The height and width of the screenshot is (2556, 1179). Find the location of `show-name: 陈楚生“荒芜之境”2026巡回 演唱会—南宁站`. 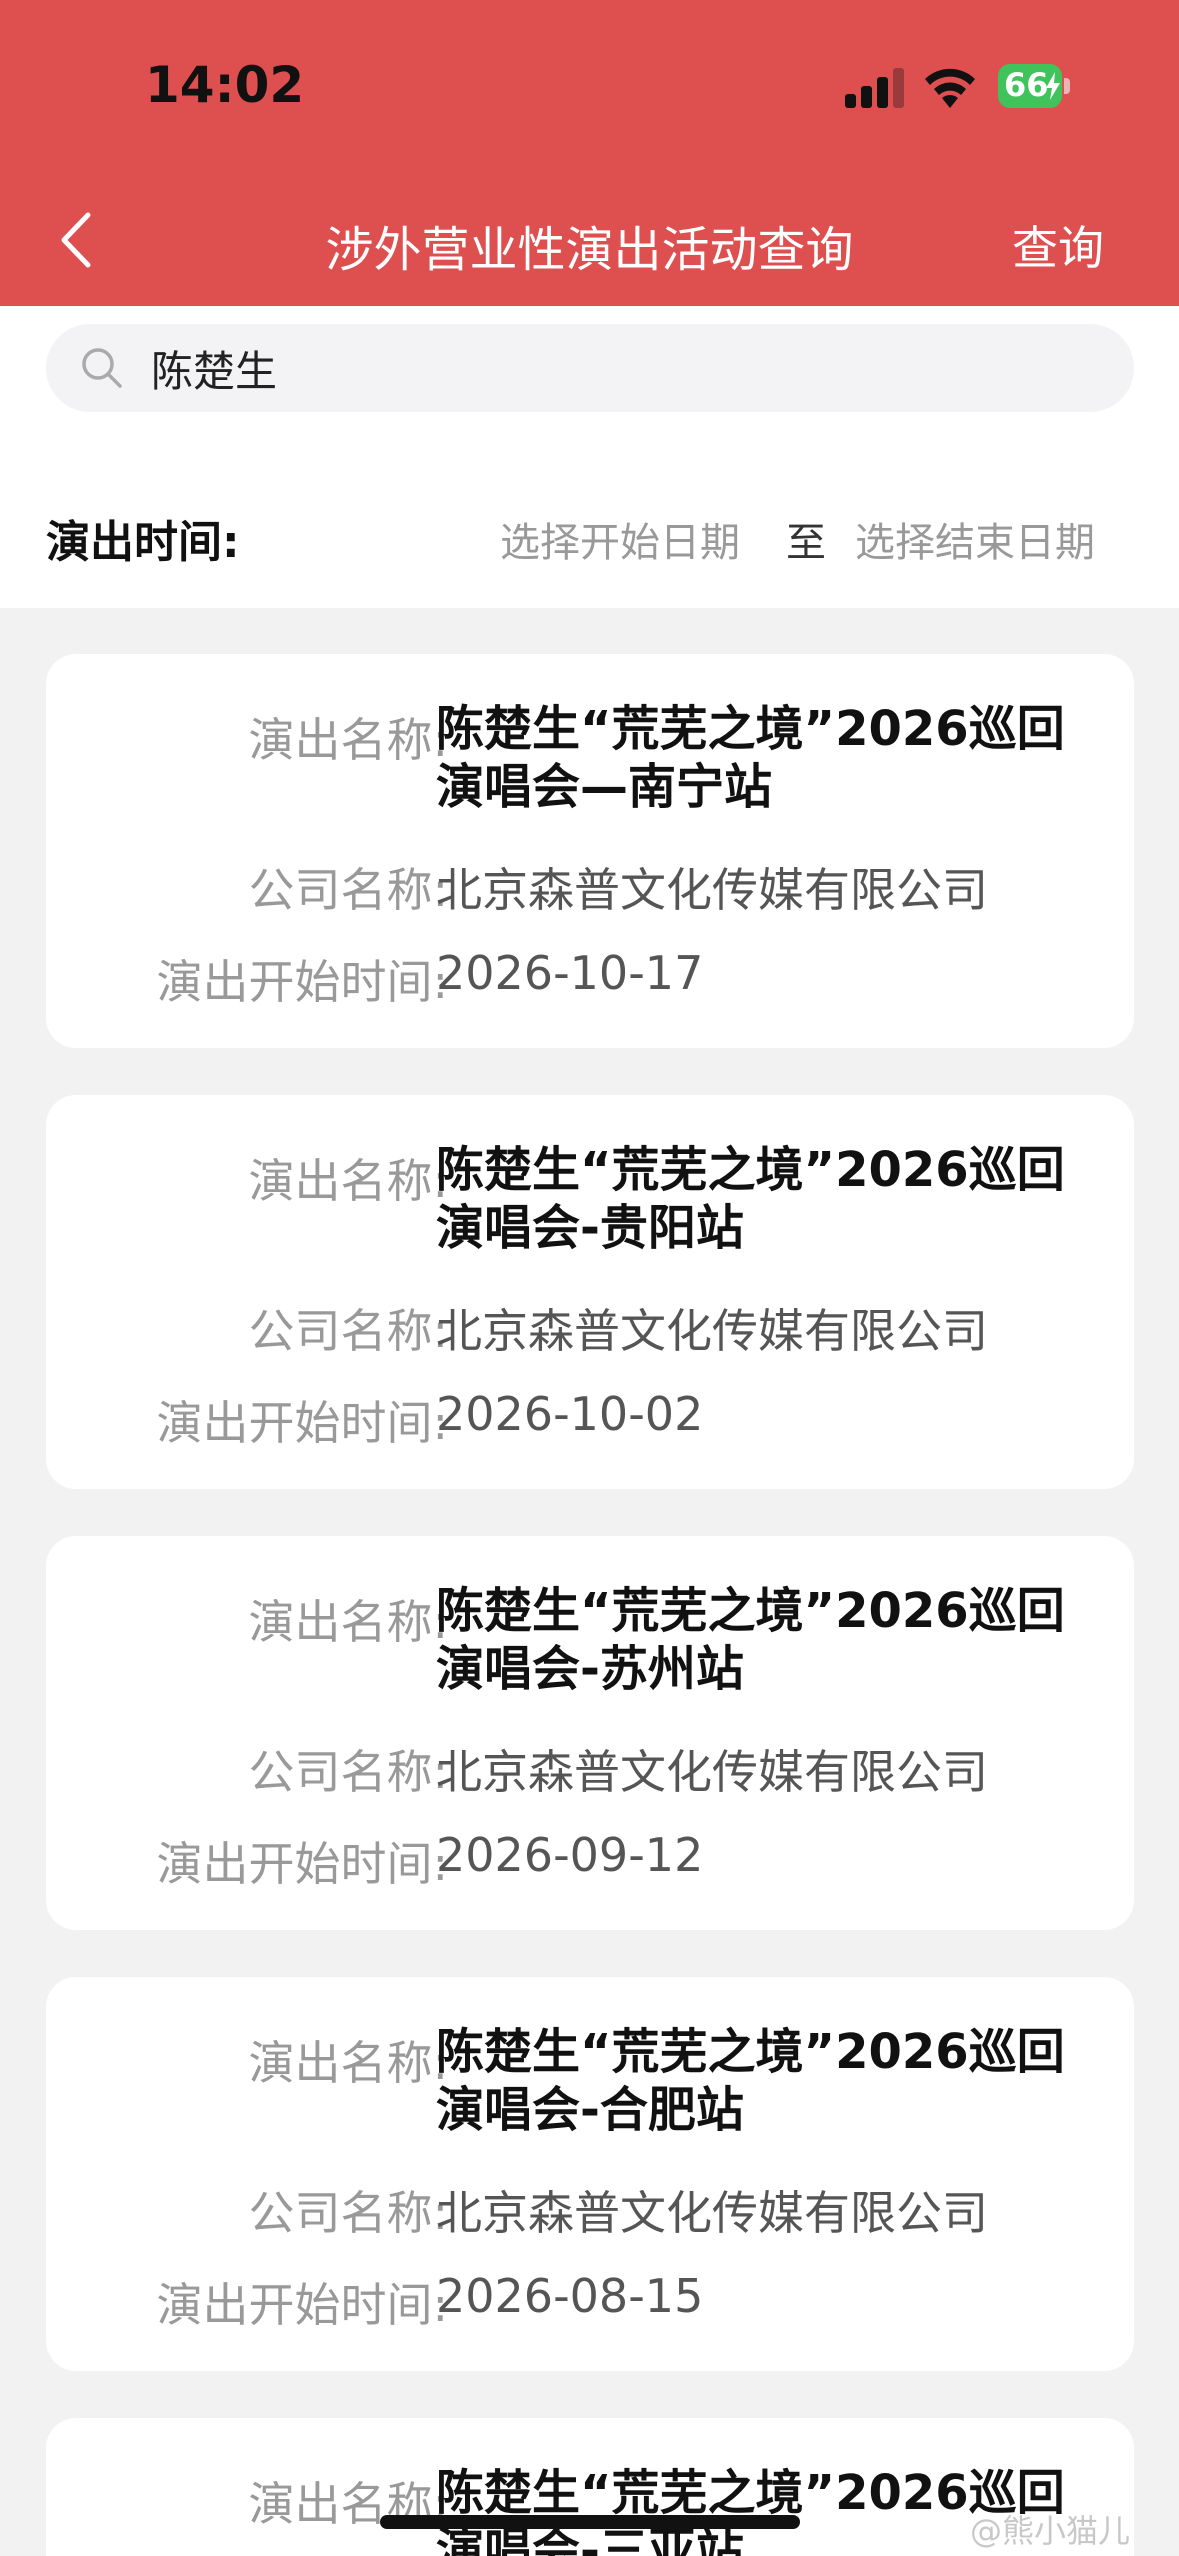

show-name: 陈楚生“荒芜之境”2026巡回 演唱会—南宁站 is located at coordinates (750, 758).